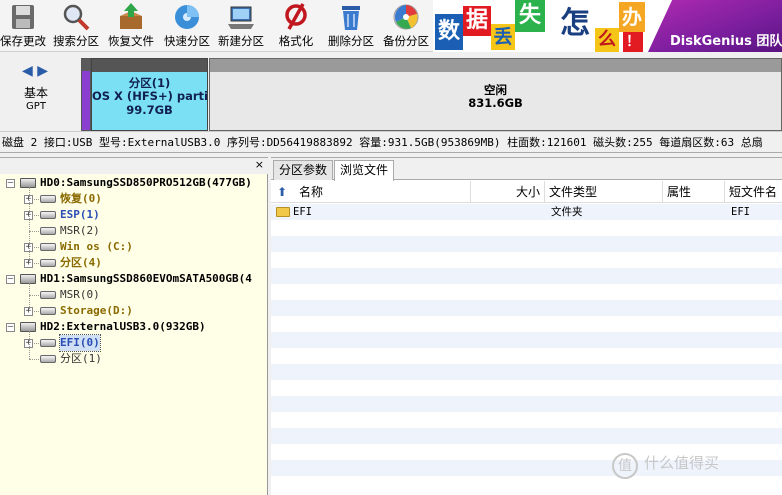 Image resolution: width=782 pixels, height=495 pixels. Describe the element at coordinates (296, 16) in the screenshot. I see `format-icon` at that location.